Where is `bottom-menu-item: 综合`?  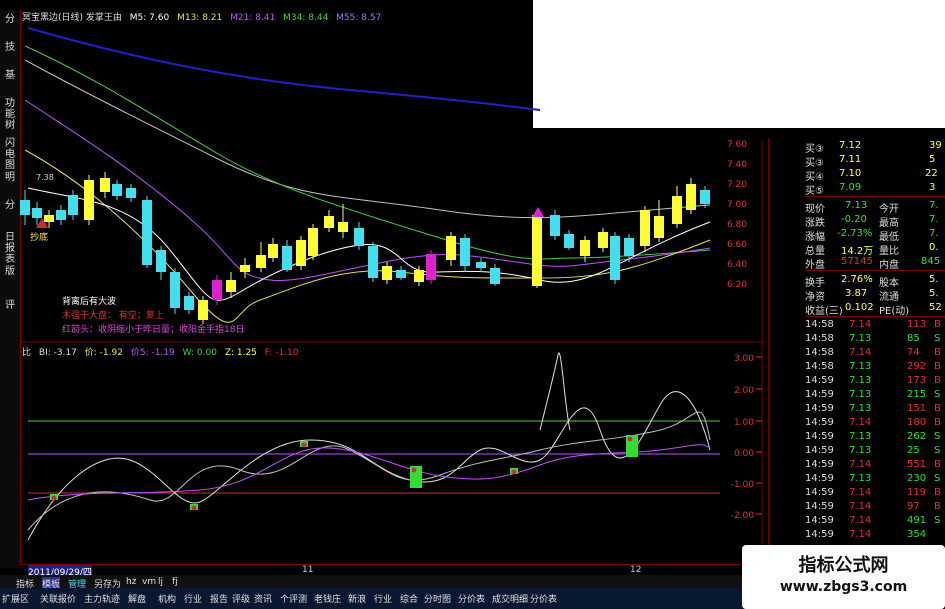
bottom-menu-item: 综合 is located at coordinates (409, 598).